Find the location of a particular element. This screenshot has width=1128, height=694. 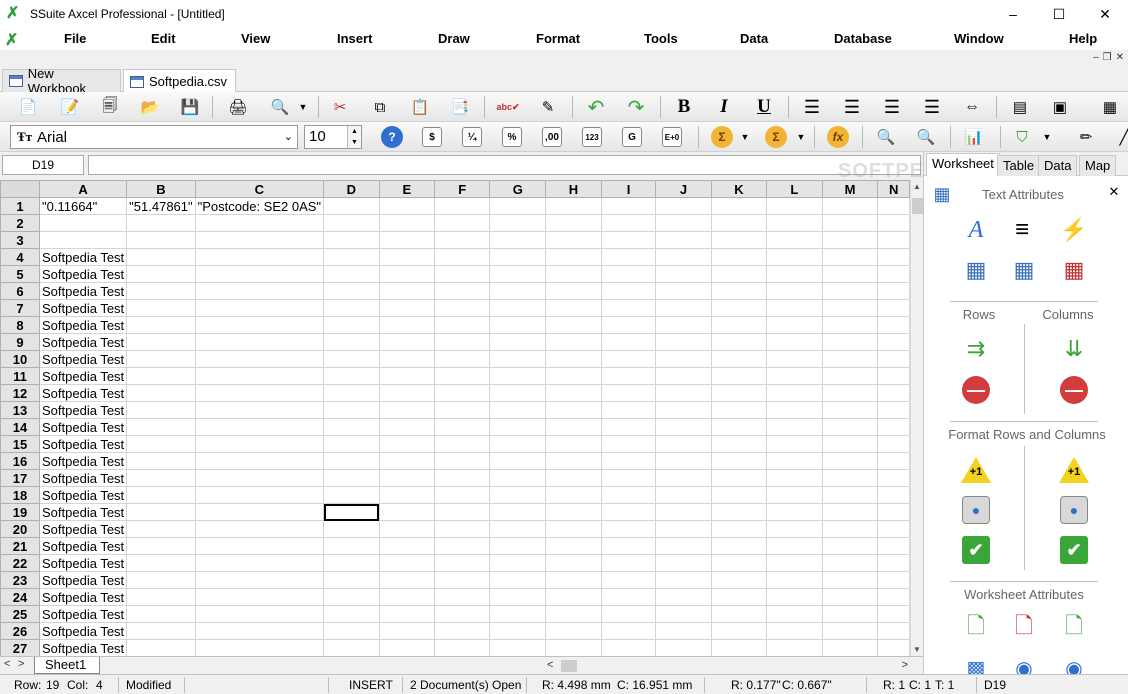

next-sheet-icon: > is located at coordinates (21, 664).